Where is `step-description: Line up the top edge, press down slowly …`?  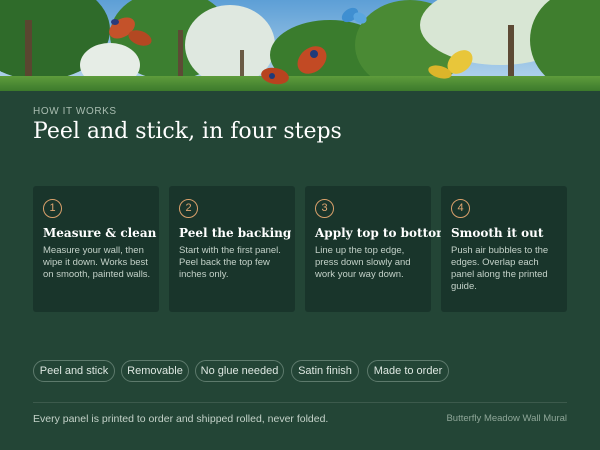 step-description: Line up the top edge, press down slowly … is located at coordinates (363, 262).